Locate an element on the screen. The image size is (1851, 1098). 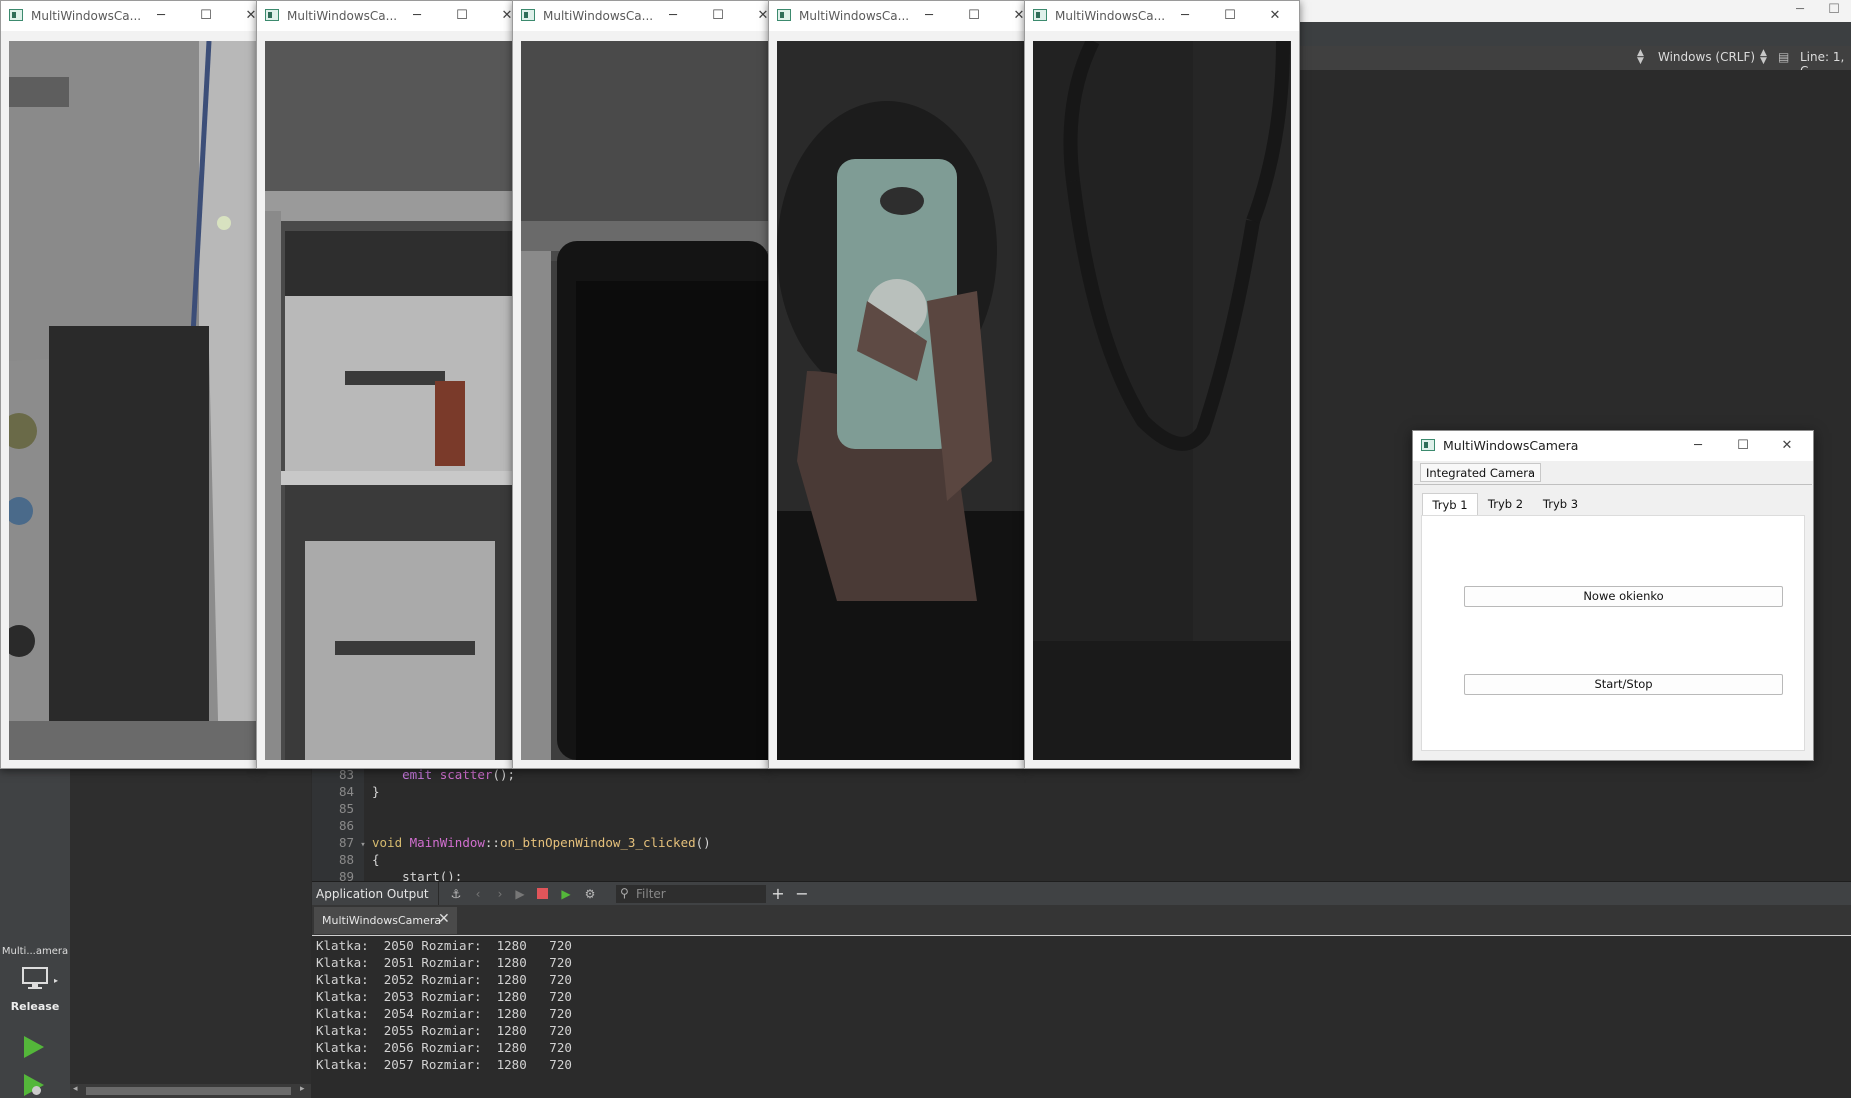
tab-tryb-2: Tryb 2 is located at coordinates (1505, 504).